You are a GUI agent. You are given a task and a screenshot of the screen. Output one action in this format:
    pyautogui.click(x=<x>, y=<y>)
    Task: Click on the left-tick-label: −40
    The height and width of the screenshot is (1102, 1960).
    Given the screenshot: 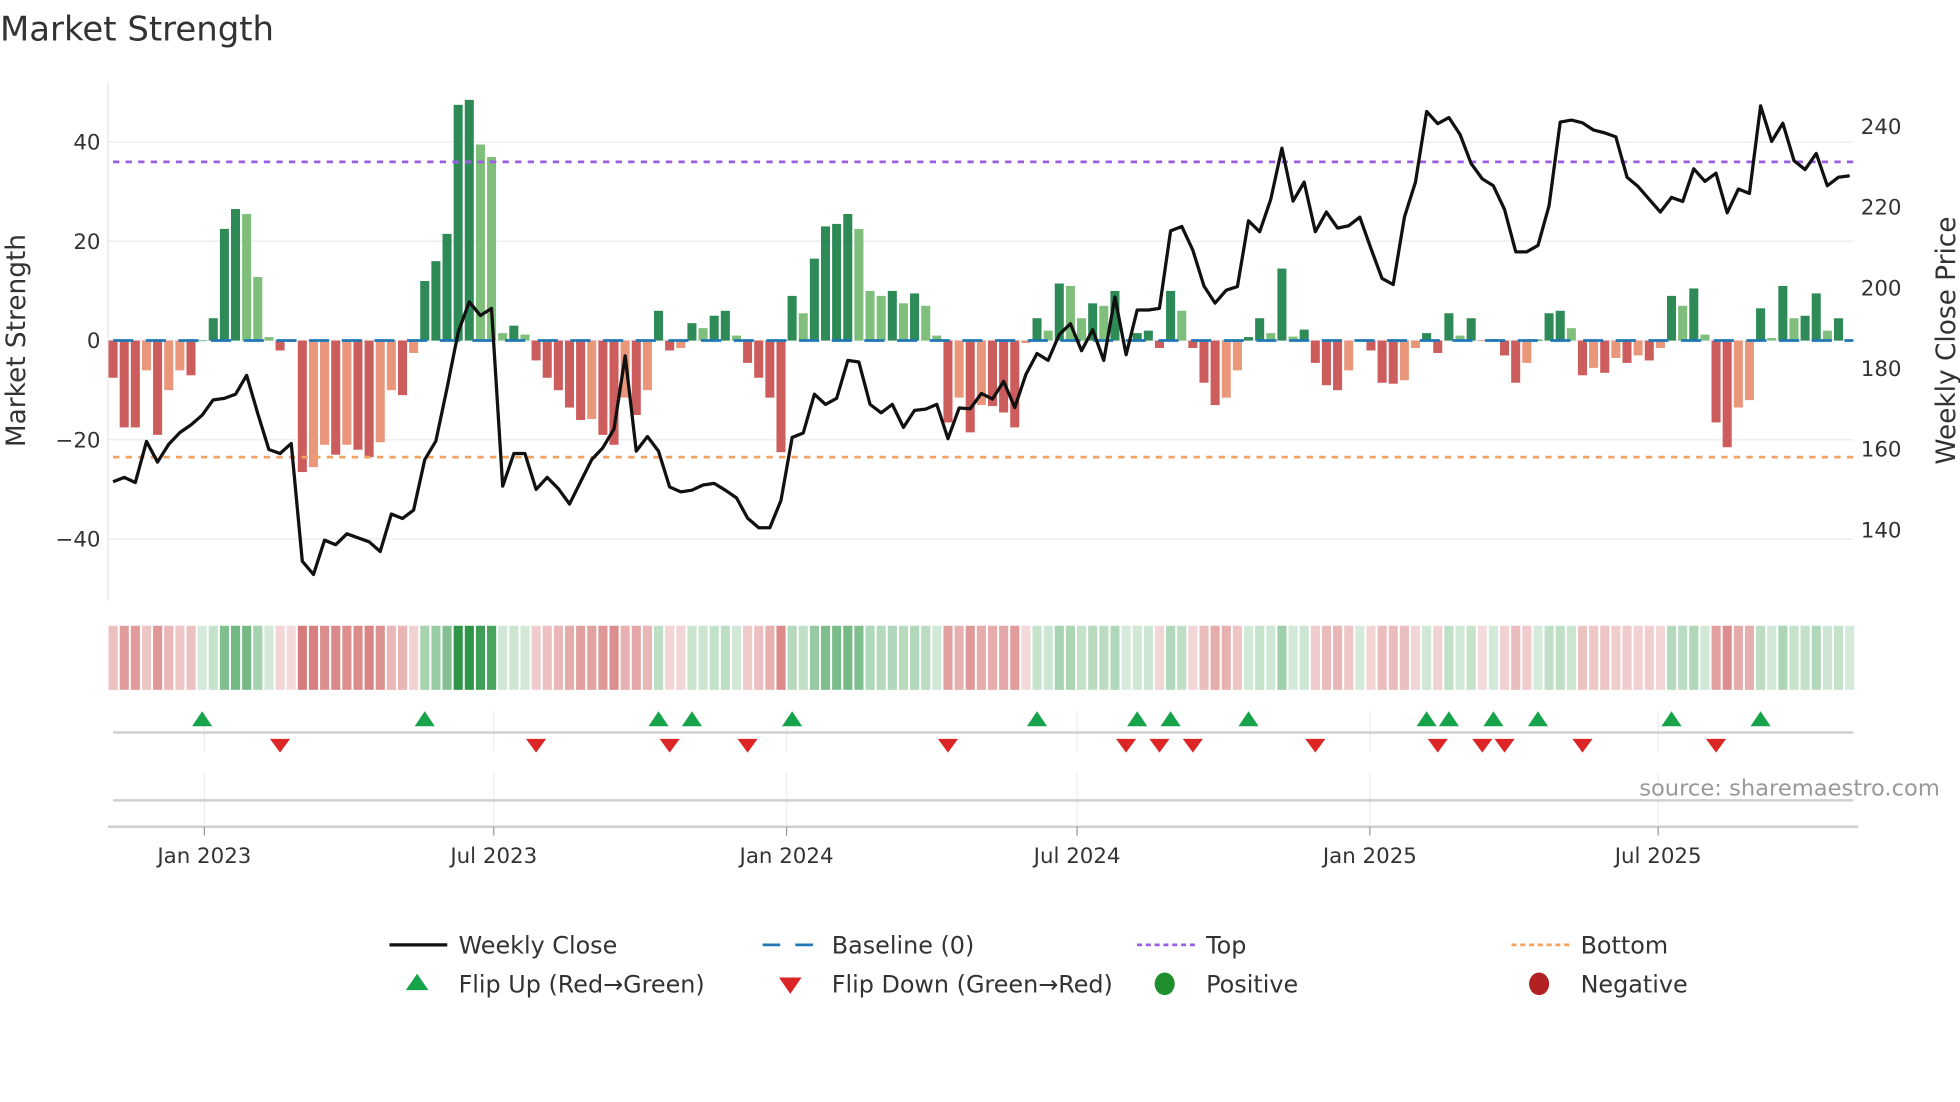 What is the action you would take?
    pyautogui.click(x=77, y=540)
    